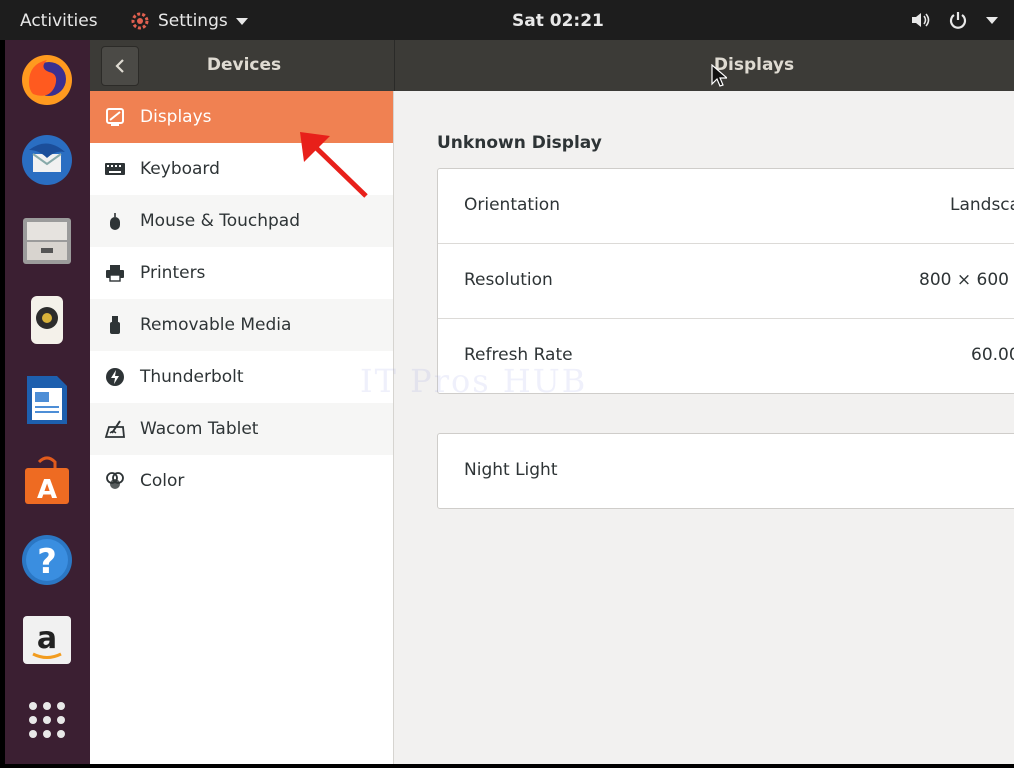 The image size is (1014, 768). I want to click on libreoffice-writer-icon, so click(47, 400).